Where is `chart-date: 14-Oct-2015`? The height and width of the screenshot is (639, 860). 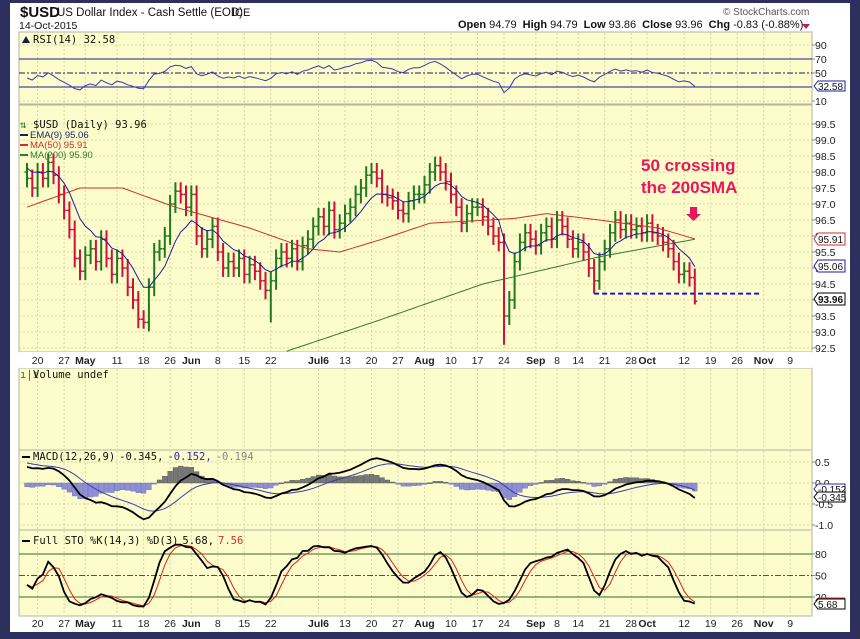
chart-date: 14-Oct-2015 is located at coordinates (48, 26).